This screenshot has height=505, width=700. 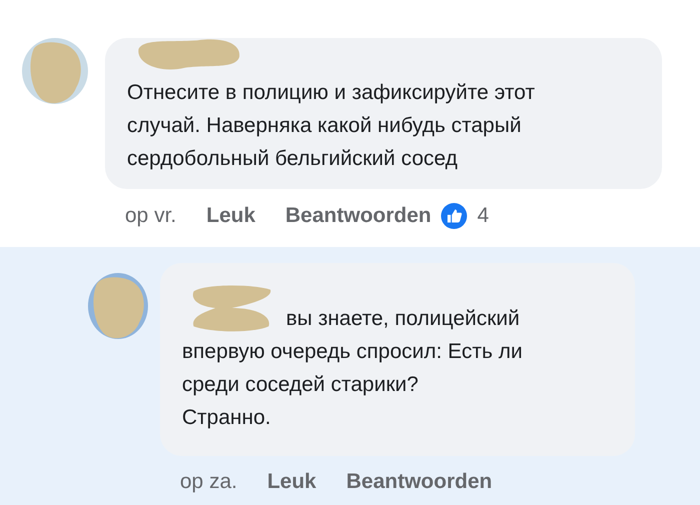 What do you see at coordinates (150, 216) in the screenshot?
I see `timestamp: op vr.` at bounding box center [150, 216].